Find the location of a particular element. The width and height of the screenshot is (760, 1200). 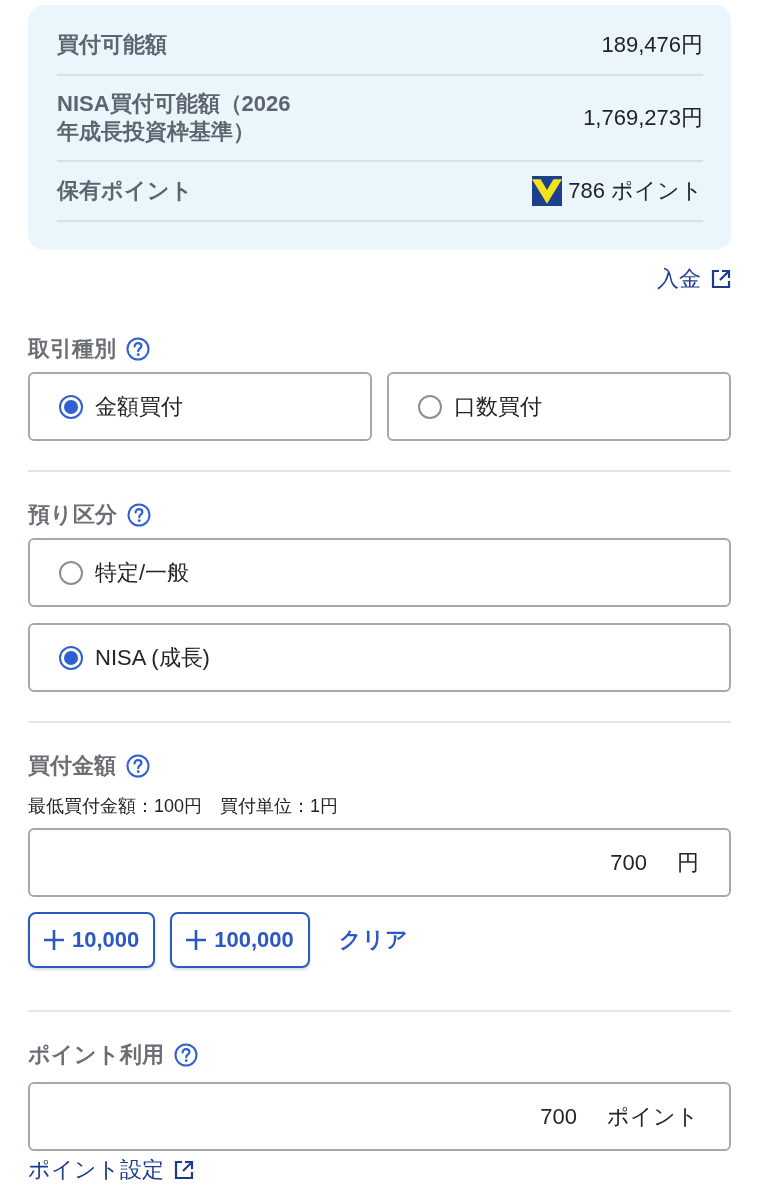

add-amount-button: 10,000 is located at coordinates (92, 940).